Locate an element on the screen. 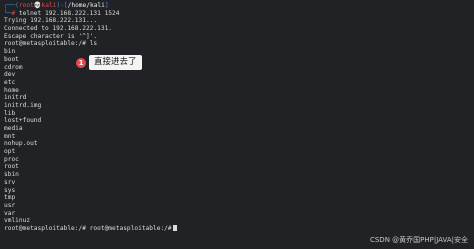 This screenshot has width=474, height=249. prompt-open: ┌──( is located at coordinates (11, 5).